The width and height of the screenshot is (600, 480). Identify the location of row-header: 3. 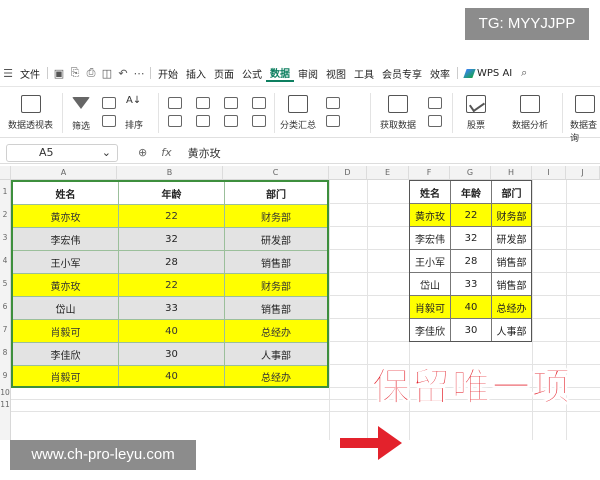
(5, 237).